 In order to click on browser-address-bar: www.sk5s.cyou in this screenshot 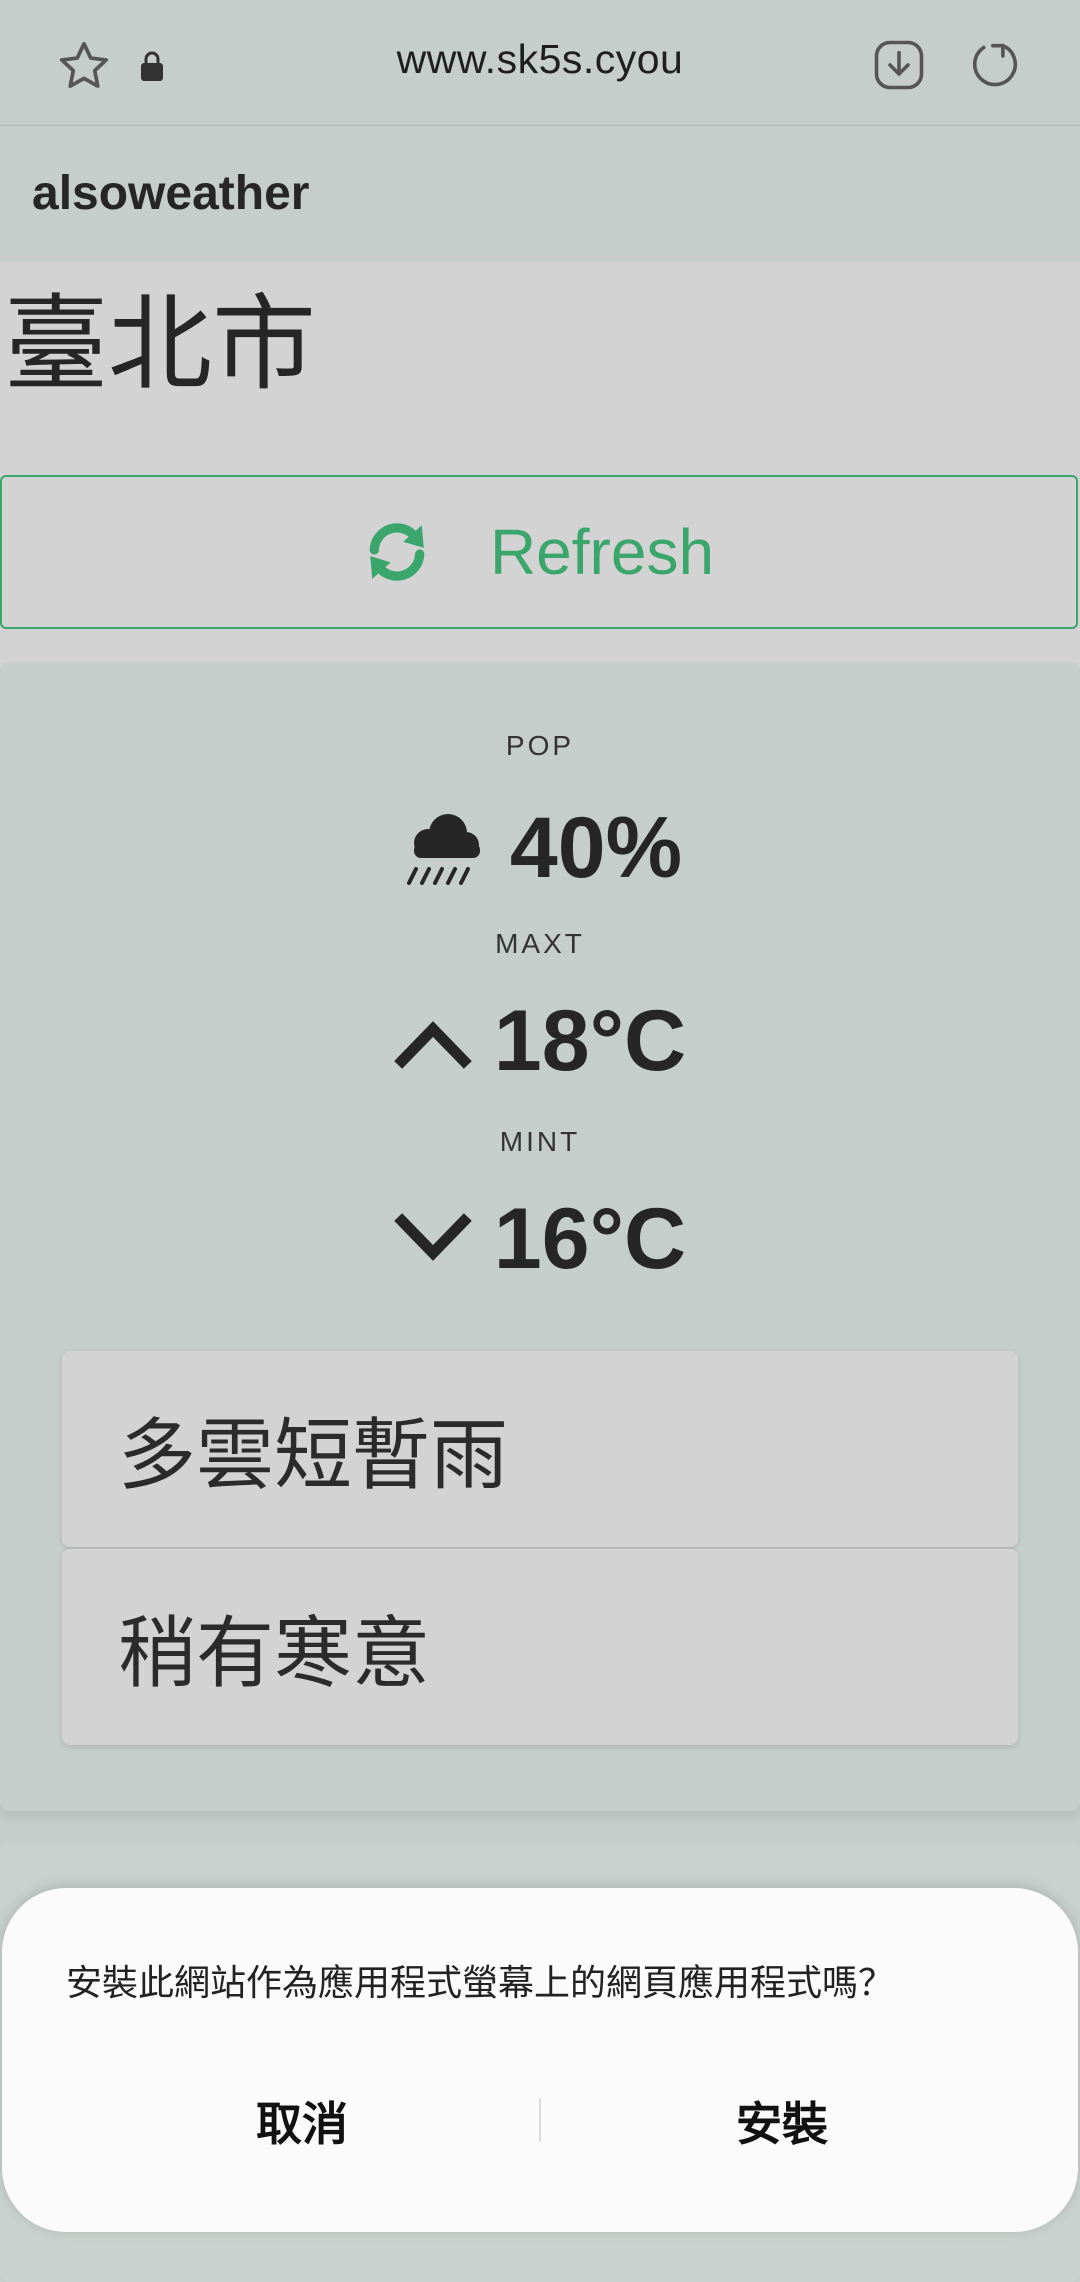, I will do `click(540, 63)`.